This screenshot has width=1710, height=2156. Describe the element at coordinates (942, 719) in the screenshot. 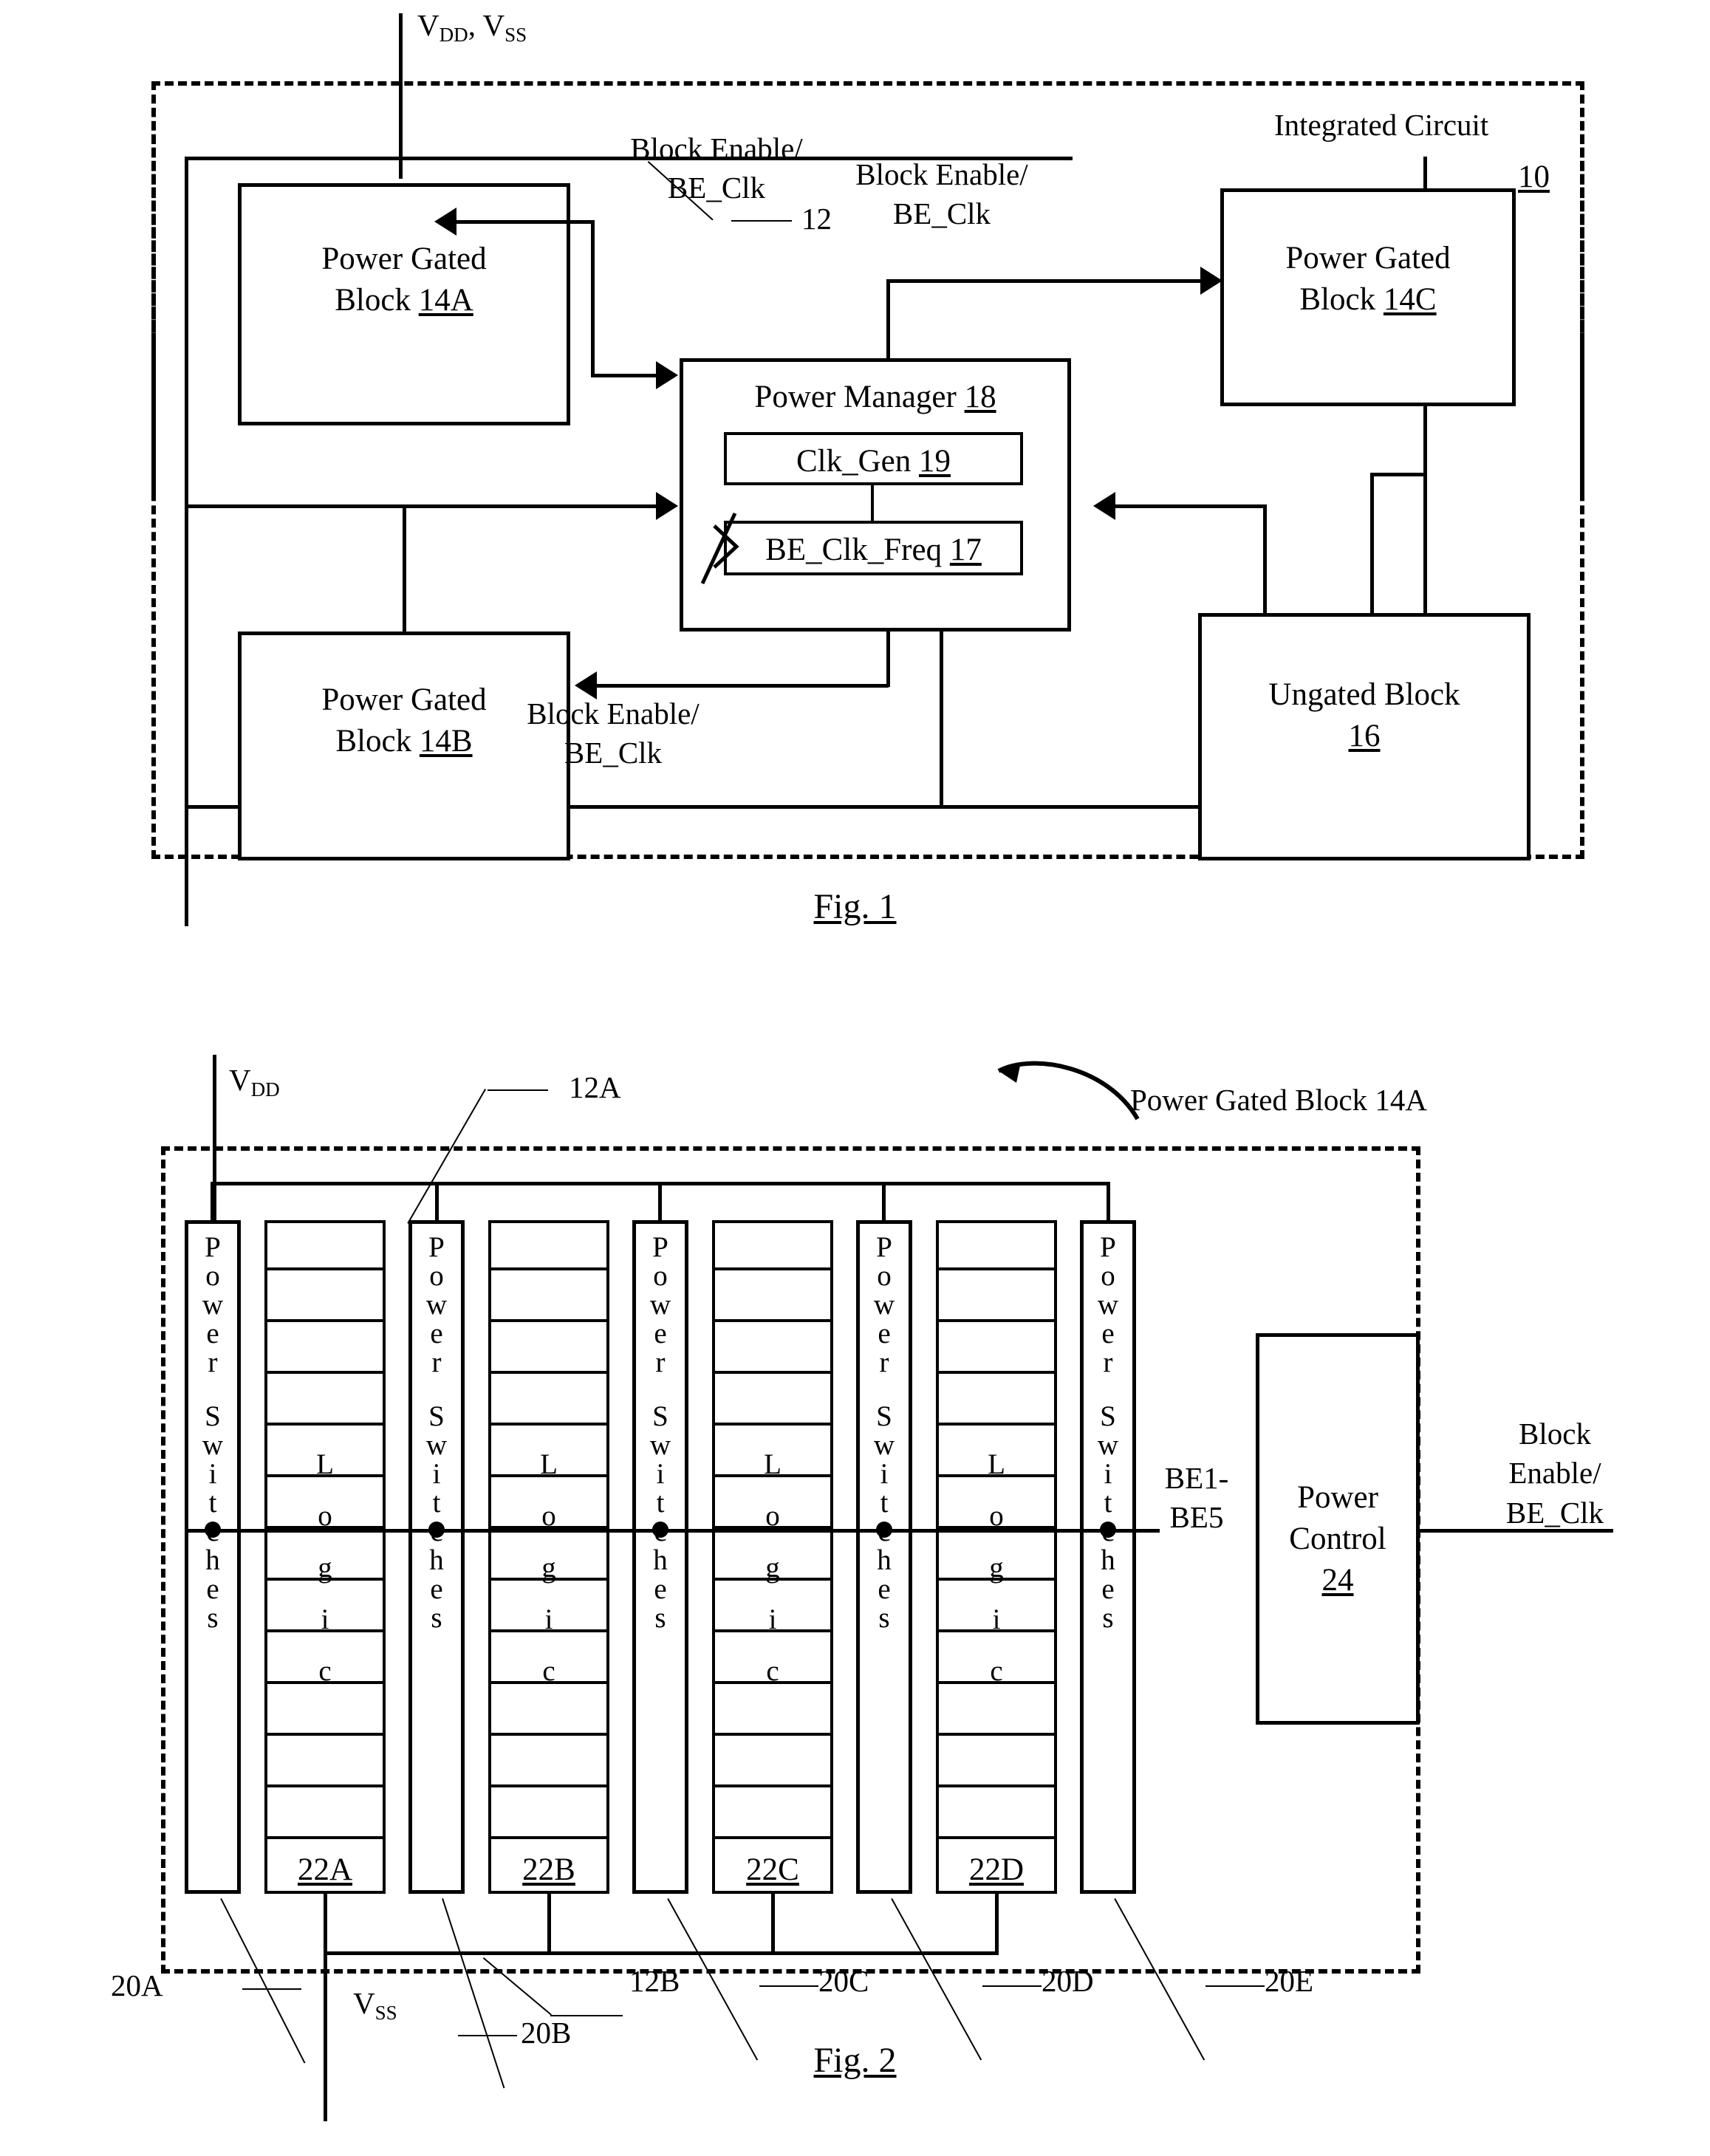

I see `pm-to-bottom-rail` at that location.